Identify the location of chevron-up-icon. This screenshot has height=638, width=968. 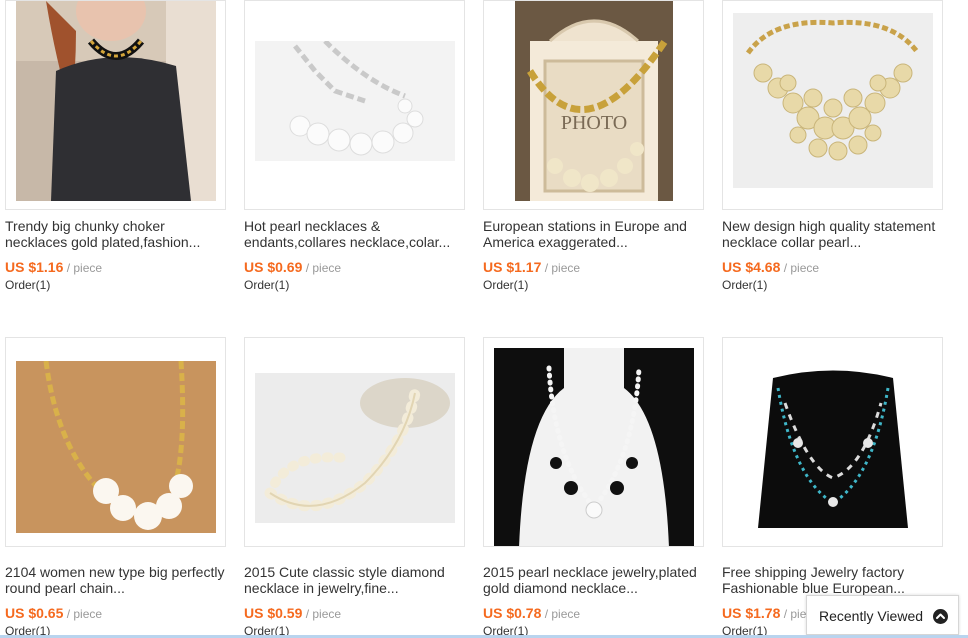
(940, 616).